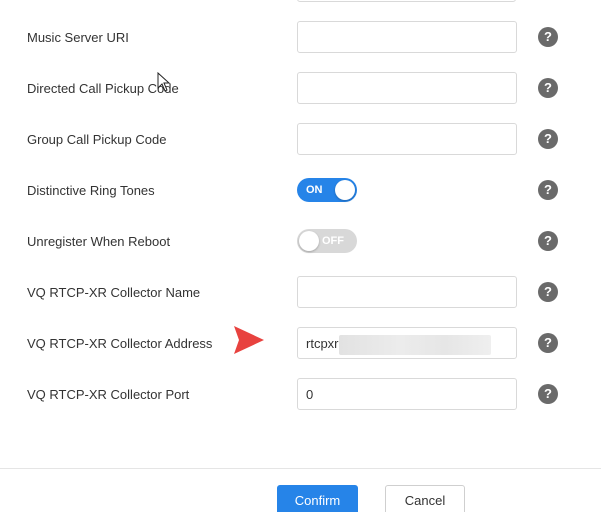 The height and width of the screenshot is (512, 601). I want to click on vq-rtcp-xr-collector-name-label: VQ RTCP-XR Collector Name, so click(114, 292).